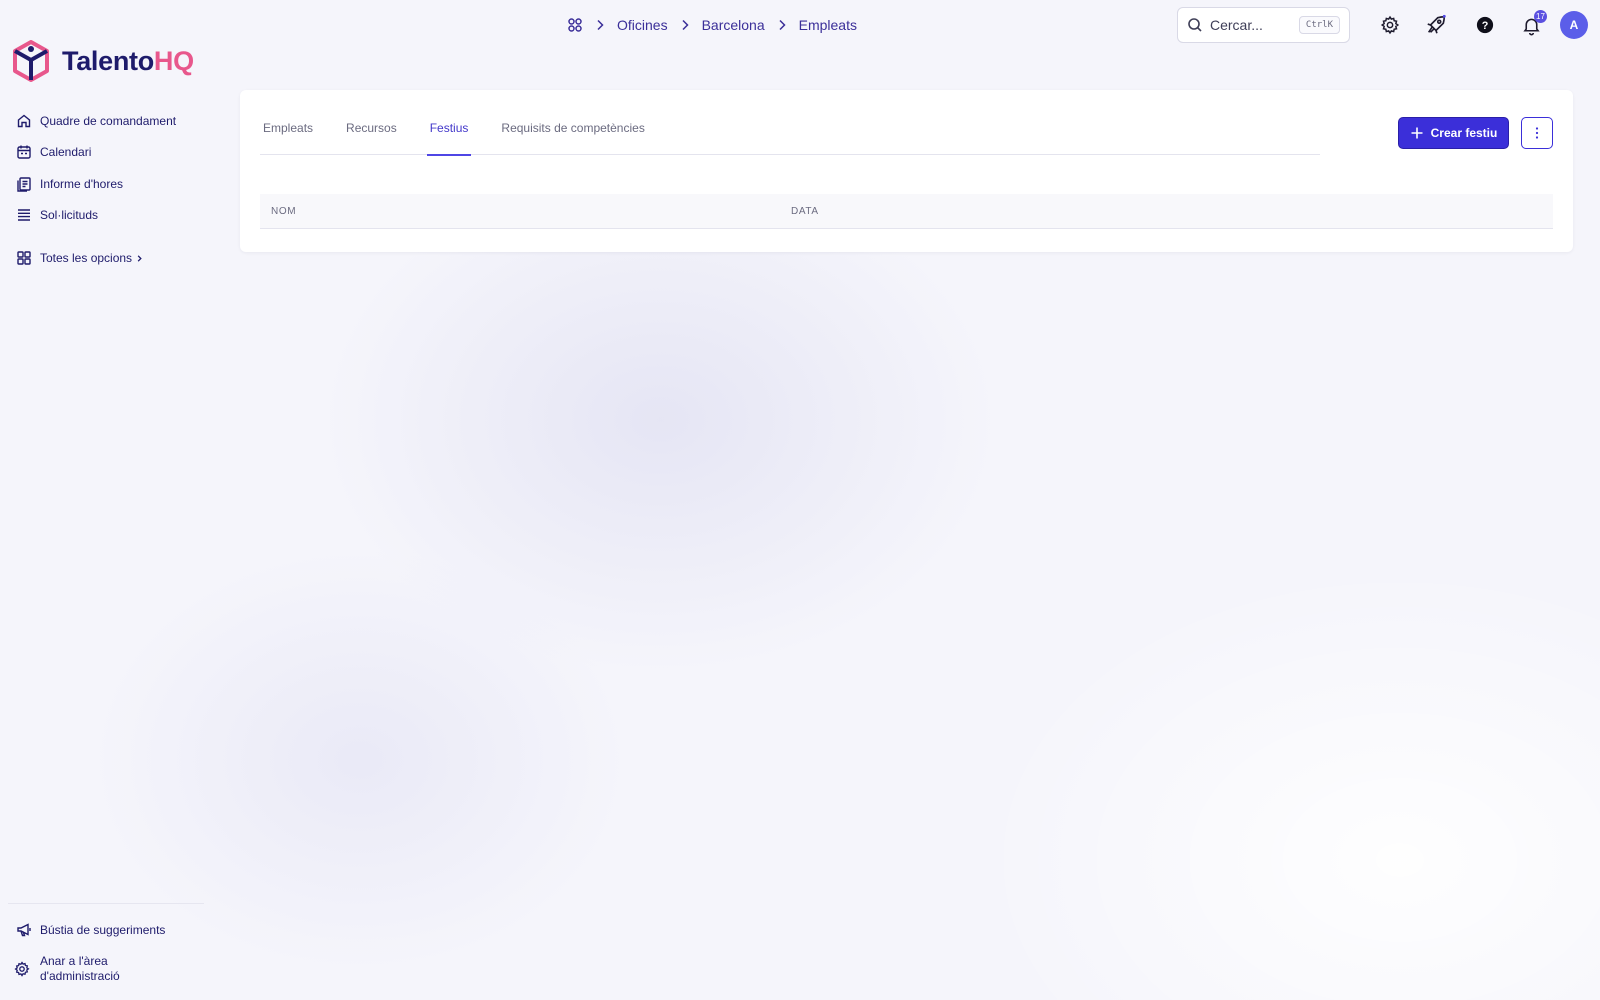 The width and height of the screenshot is (1600, 1000). Describe the element at coordinates (828, 25) in the screenshot. I see `breadcrumb-employees: Empleats` at that location.